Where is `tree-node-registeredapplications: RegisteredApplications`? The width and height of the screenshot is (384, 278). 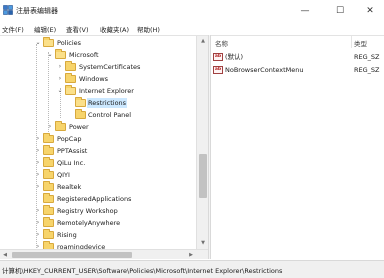 tree-node-registeredapplications: RegisteredApplications is located at coordinates (98, 199).